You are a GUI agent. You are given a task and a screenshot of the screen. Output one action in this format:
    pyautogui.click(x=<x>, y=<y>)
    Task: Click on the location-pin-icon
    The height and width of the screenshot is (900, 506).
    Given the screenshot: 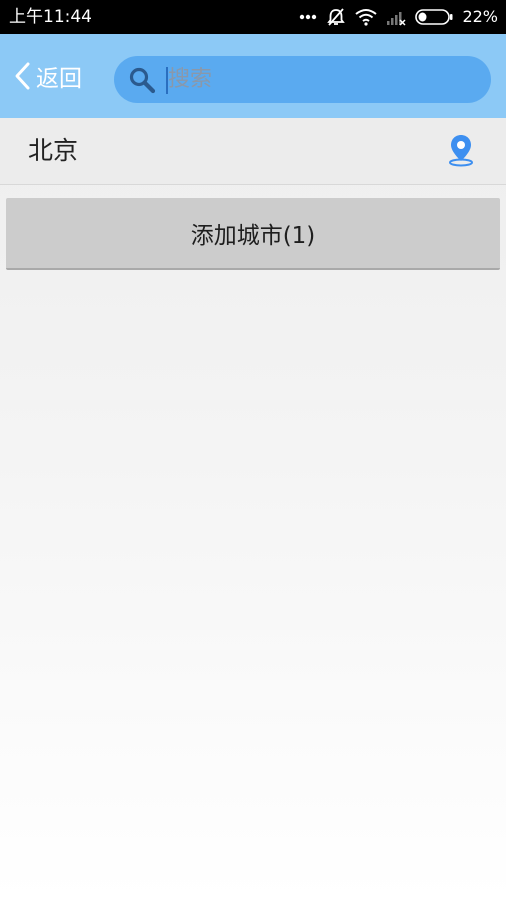 What is the action you would take?
    pyautogui.click(x=461, y=152)
    